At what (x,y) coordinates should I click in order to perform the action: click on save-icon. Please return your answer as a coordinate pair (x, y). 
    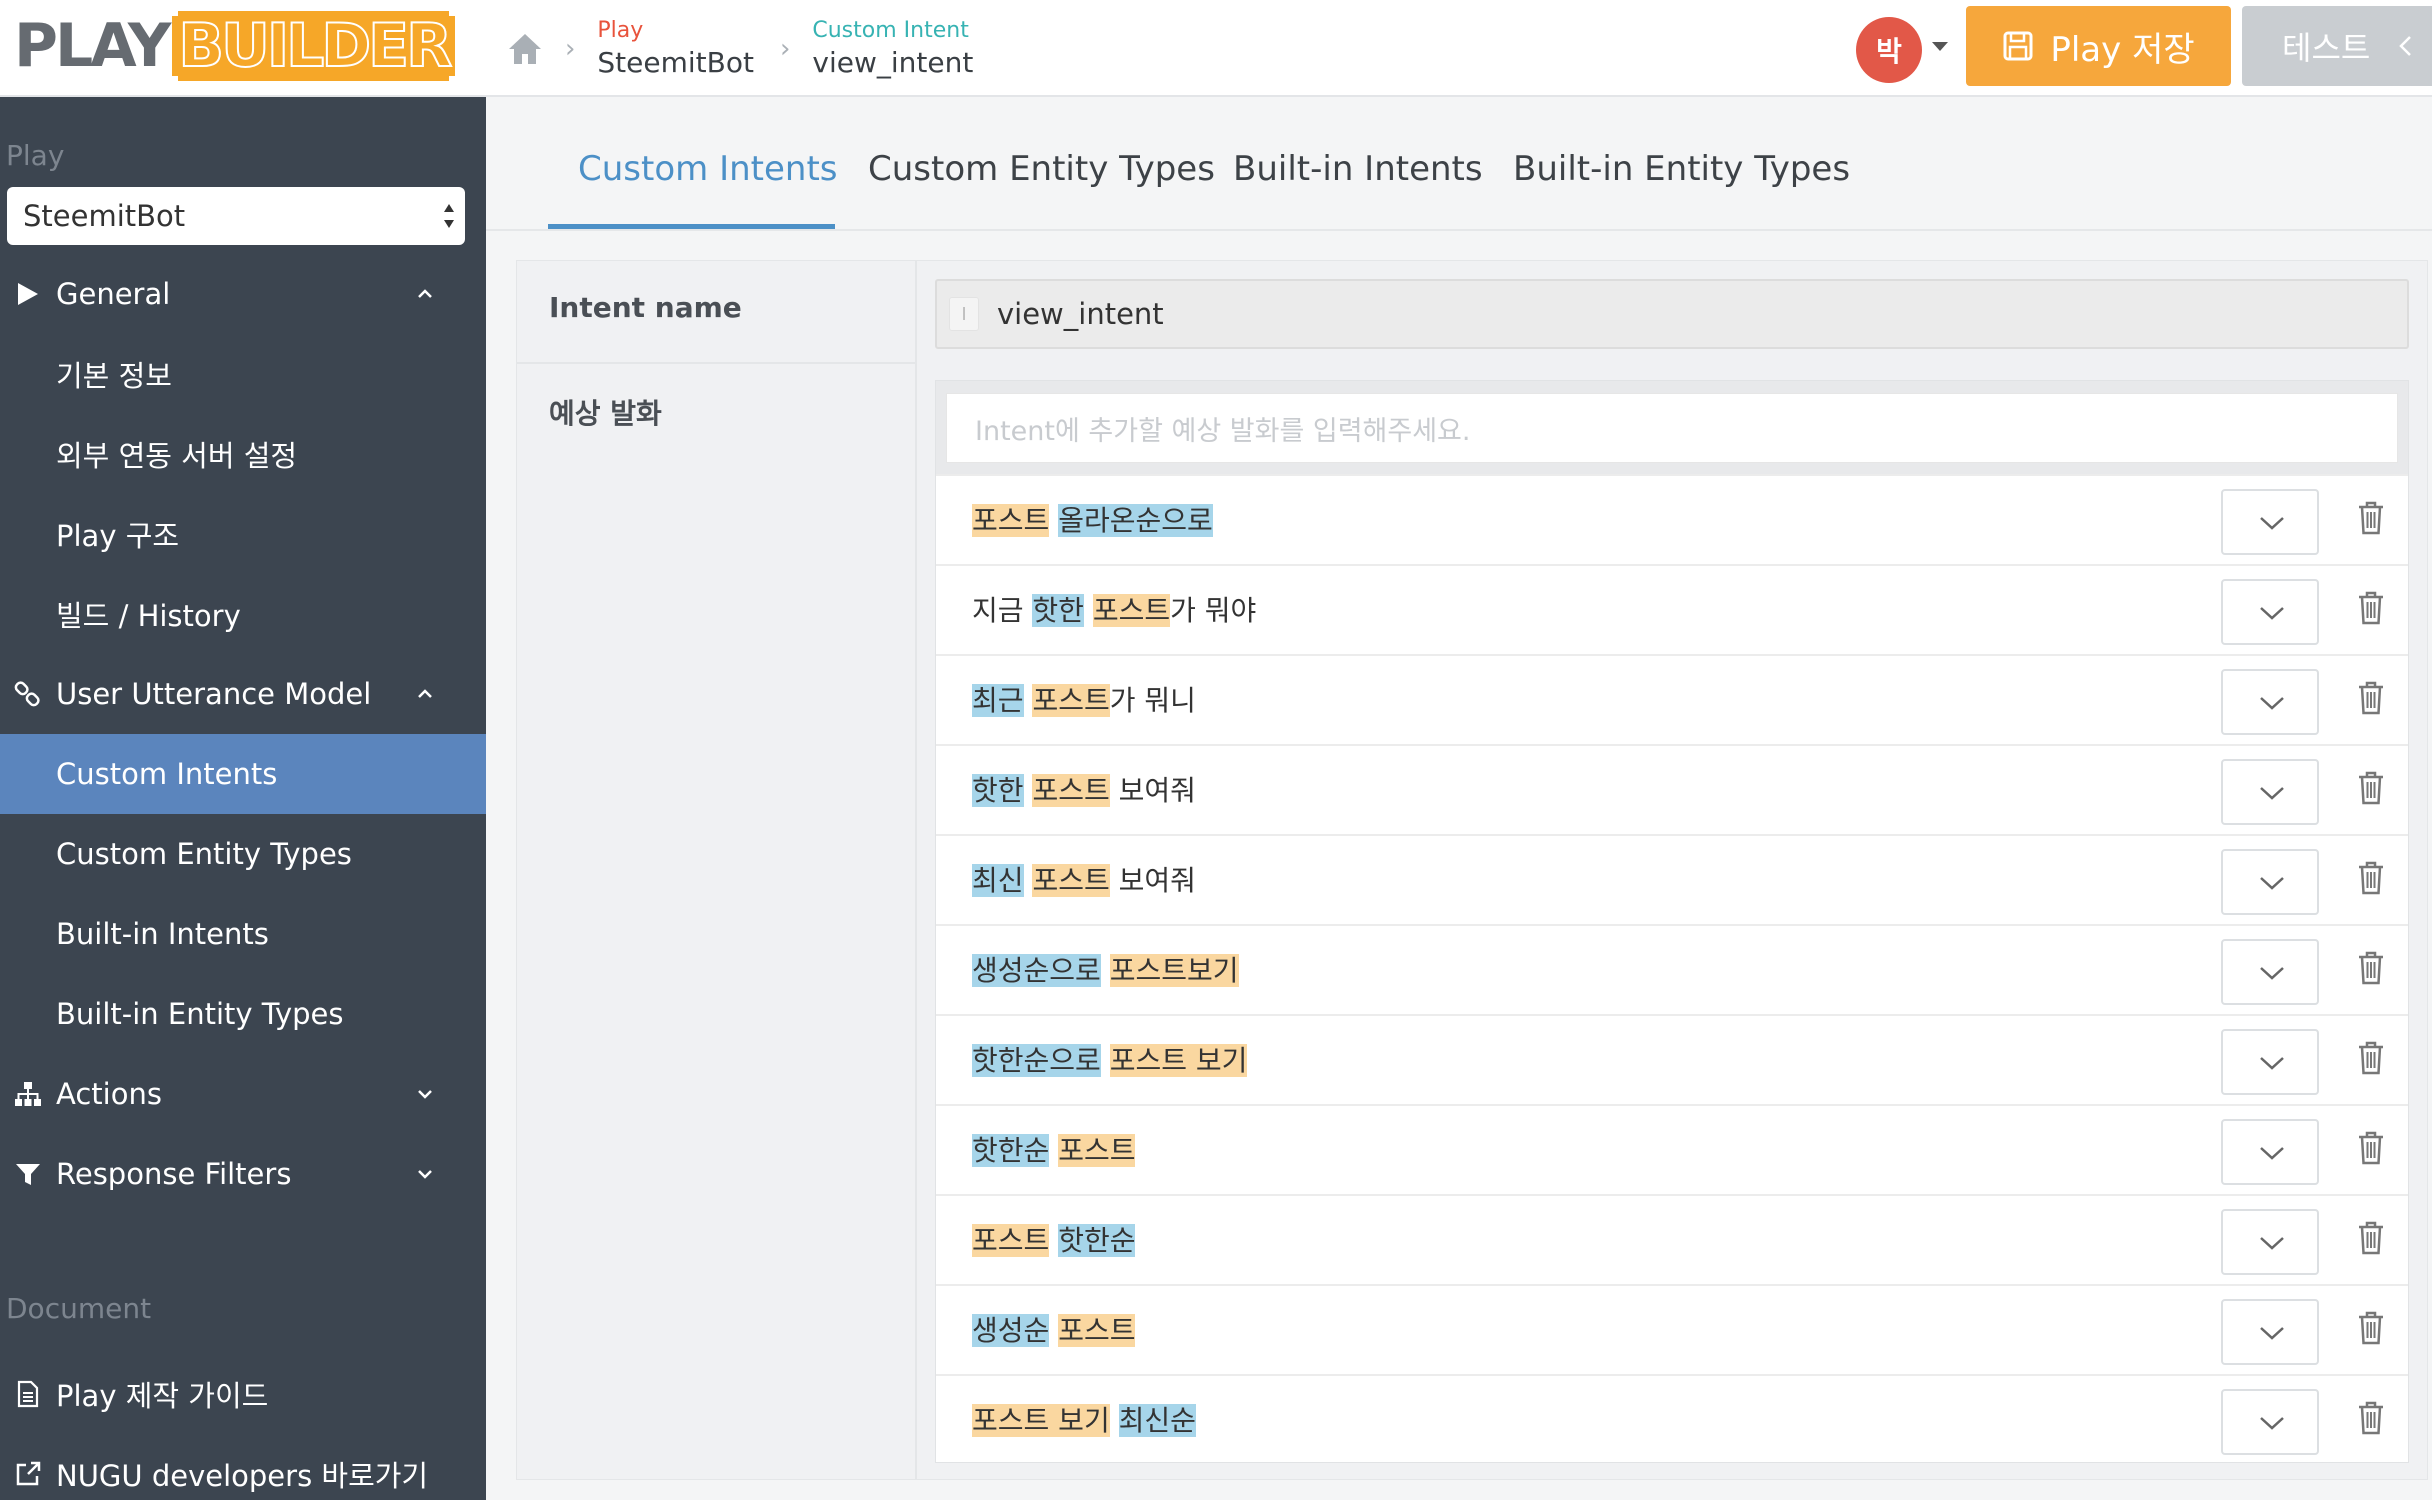
    Looking at the image, I should click on (2018, 46).